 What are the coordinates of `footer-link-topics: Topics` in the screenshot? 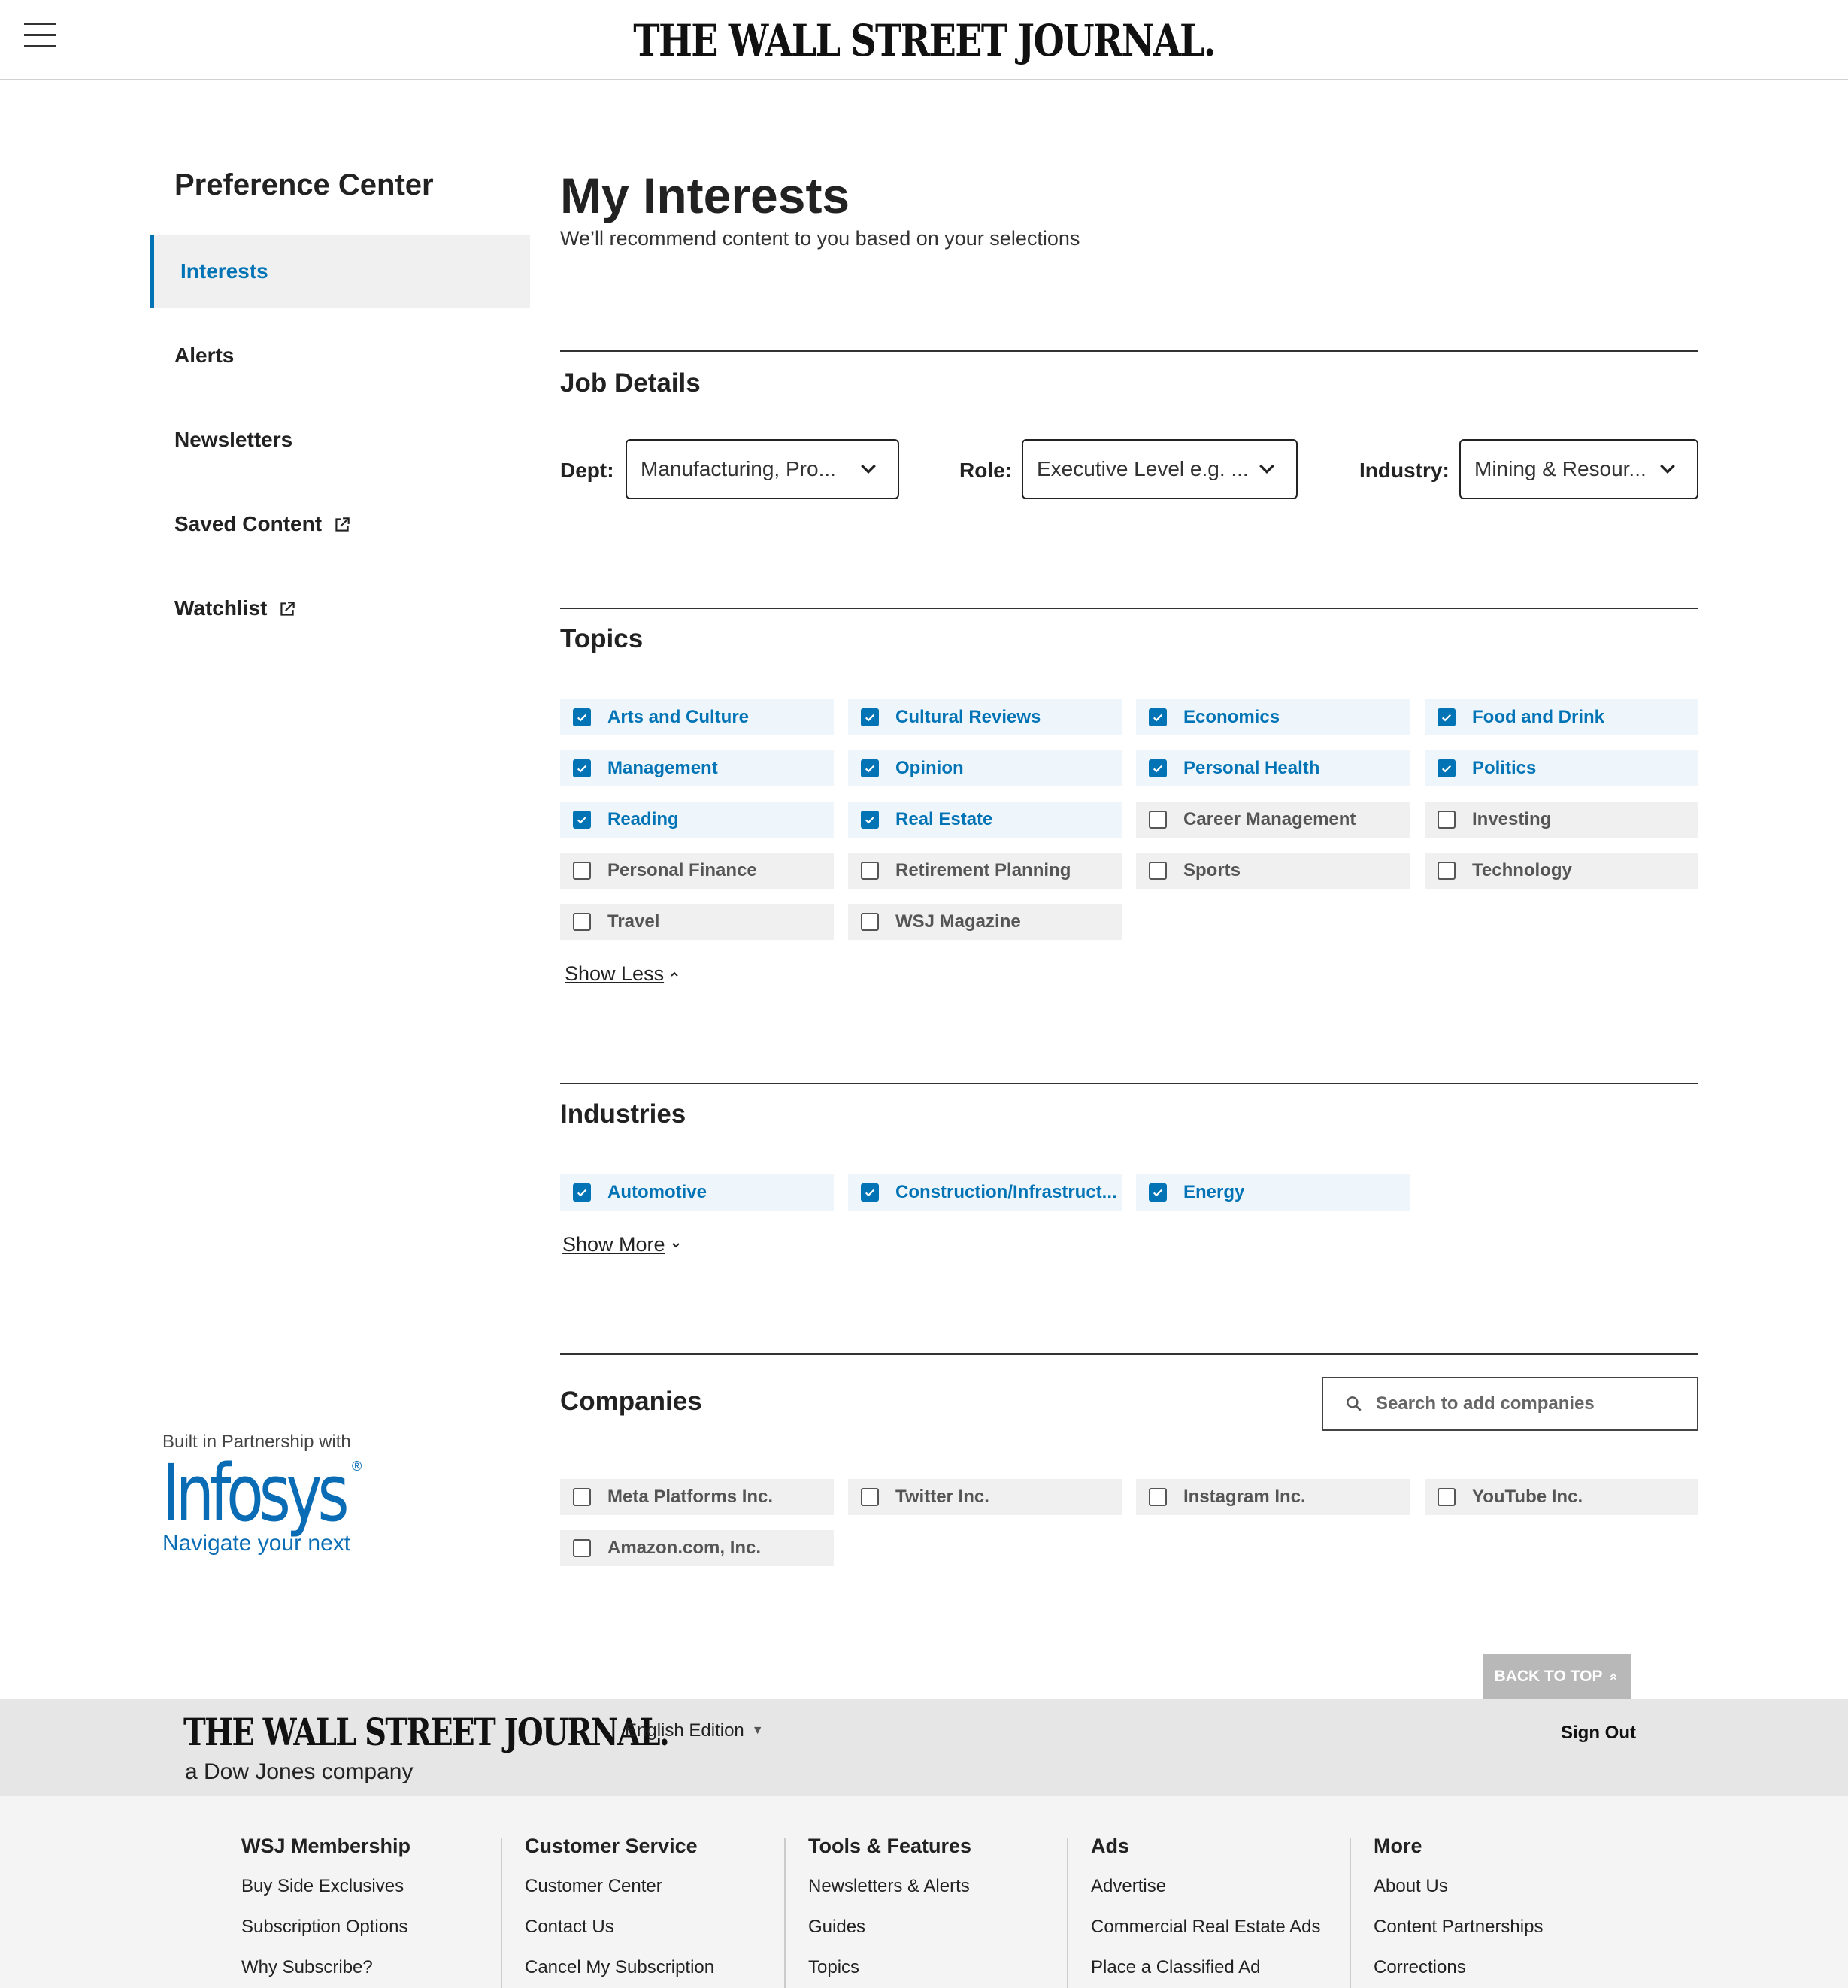 It's located at (943, 1967).